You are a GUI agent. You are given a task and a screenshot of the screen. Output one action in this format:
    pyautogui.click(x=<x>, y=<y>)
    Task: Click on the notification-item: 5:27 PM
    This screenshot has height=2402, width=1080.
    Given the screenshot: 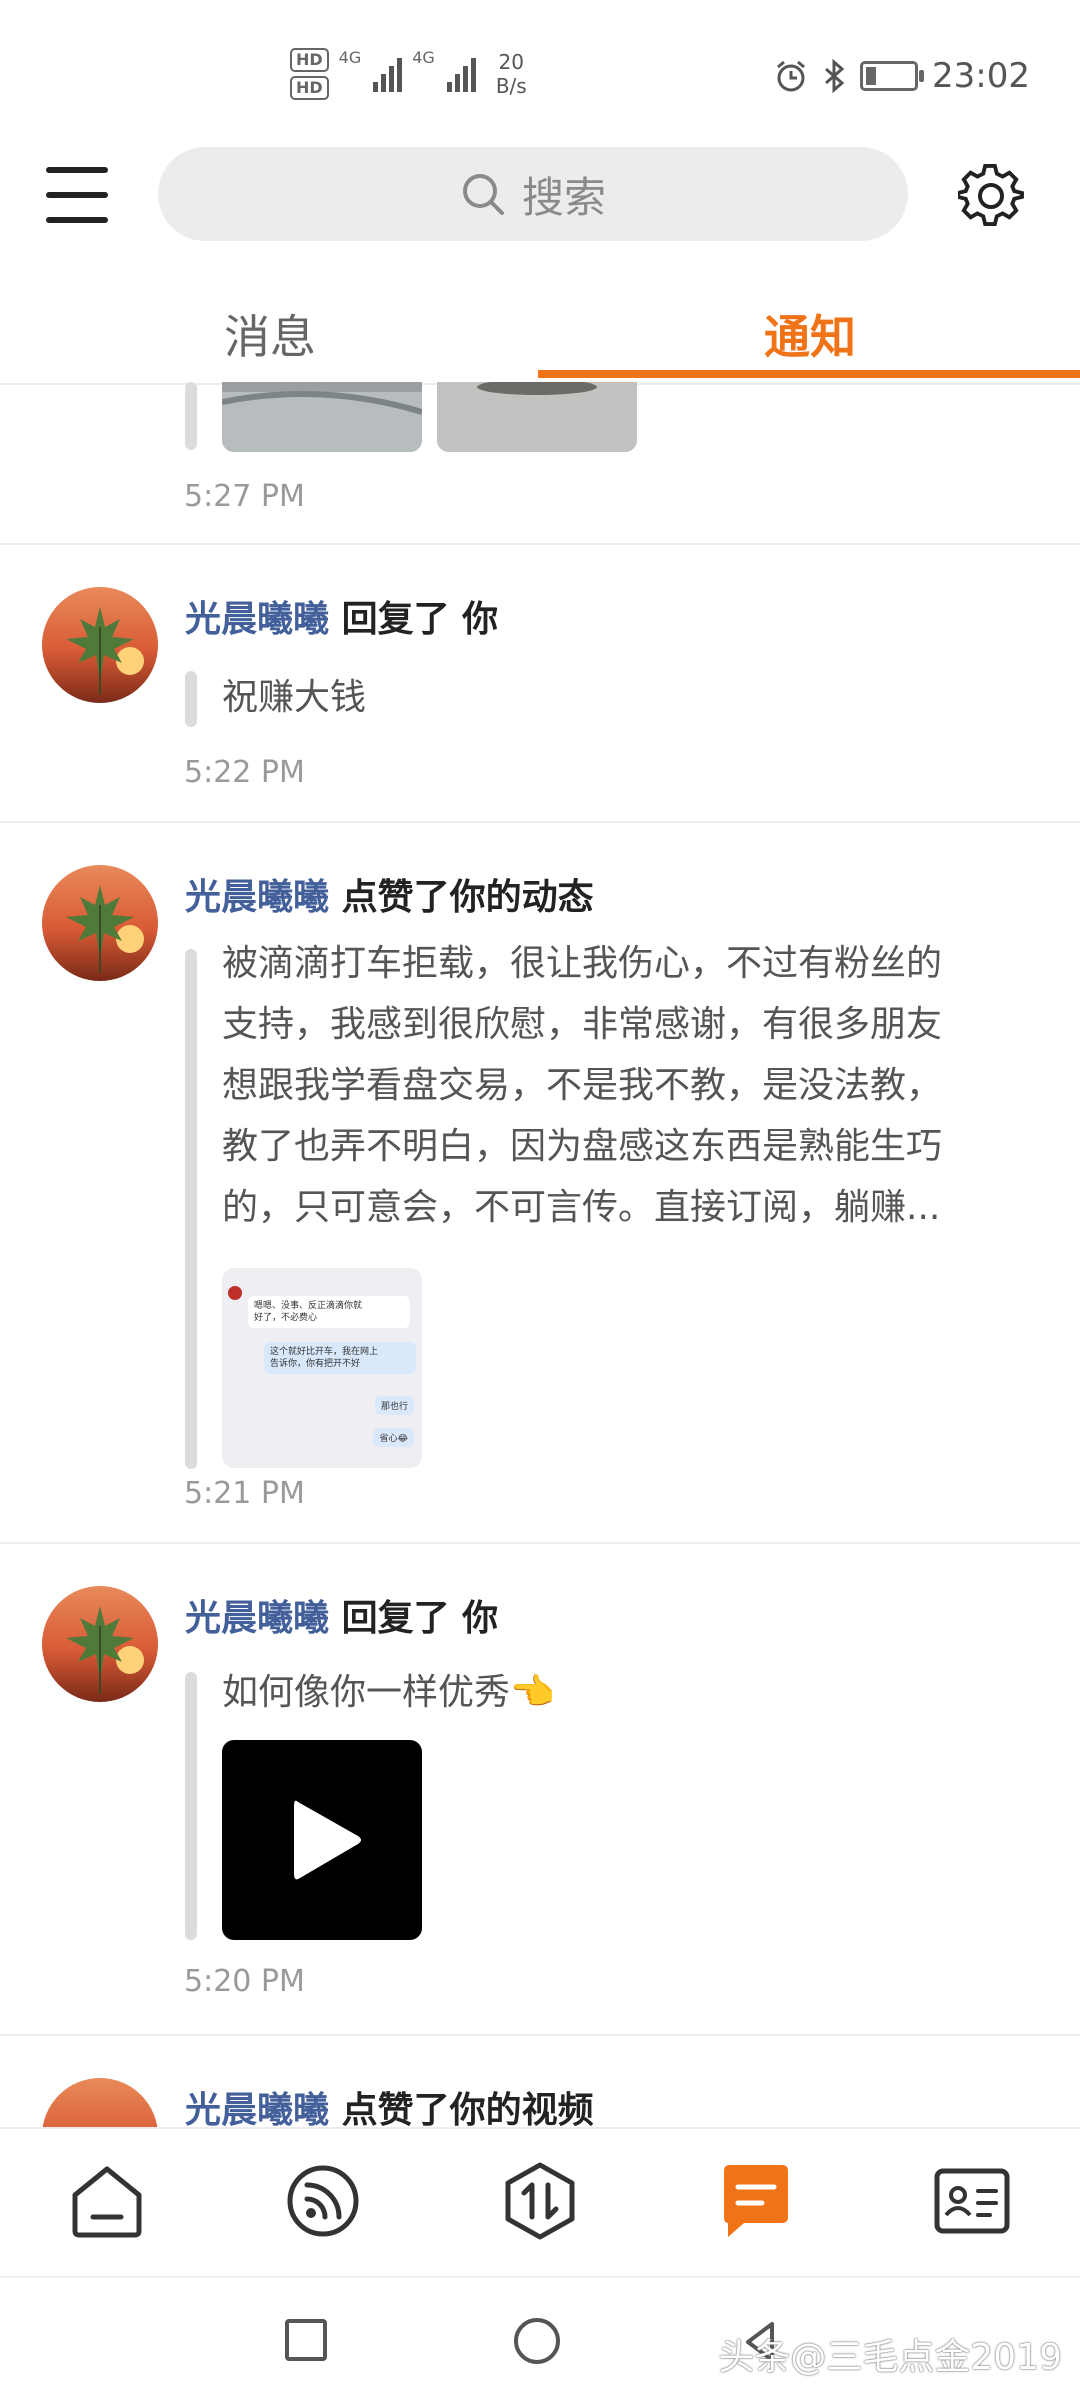 What is the action you would take?
    pyautogui.click(x=540, y=463)
    